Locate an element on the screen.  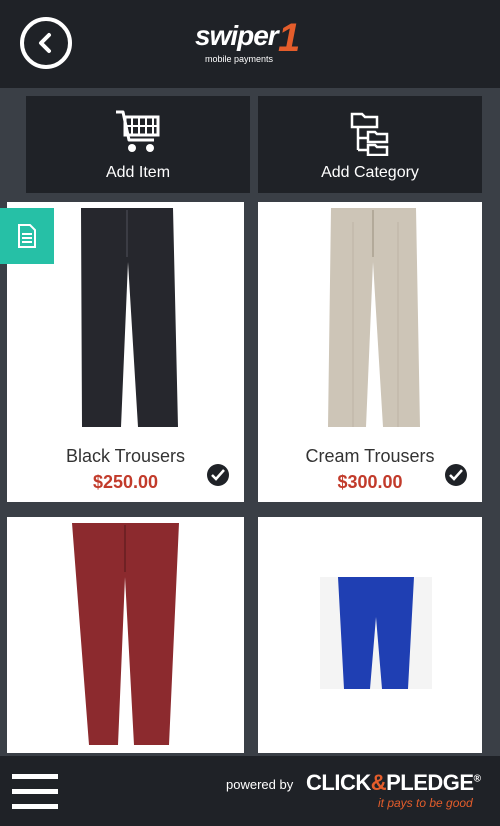
folder-tree-icon is located at coordinates (369, 134).